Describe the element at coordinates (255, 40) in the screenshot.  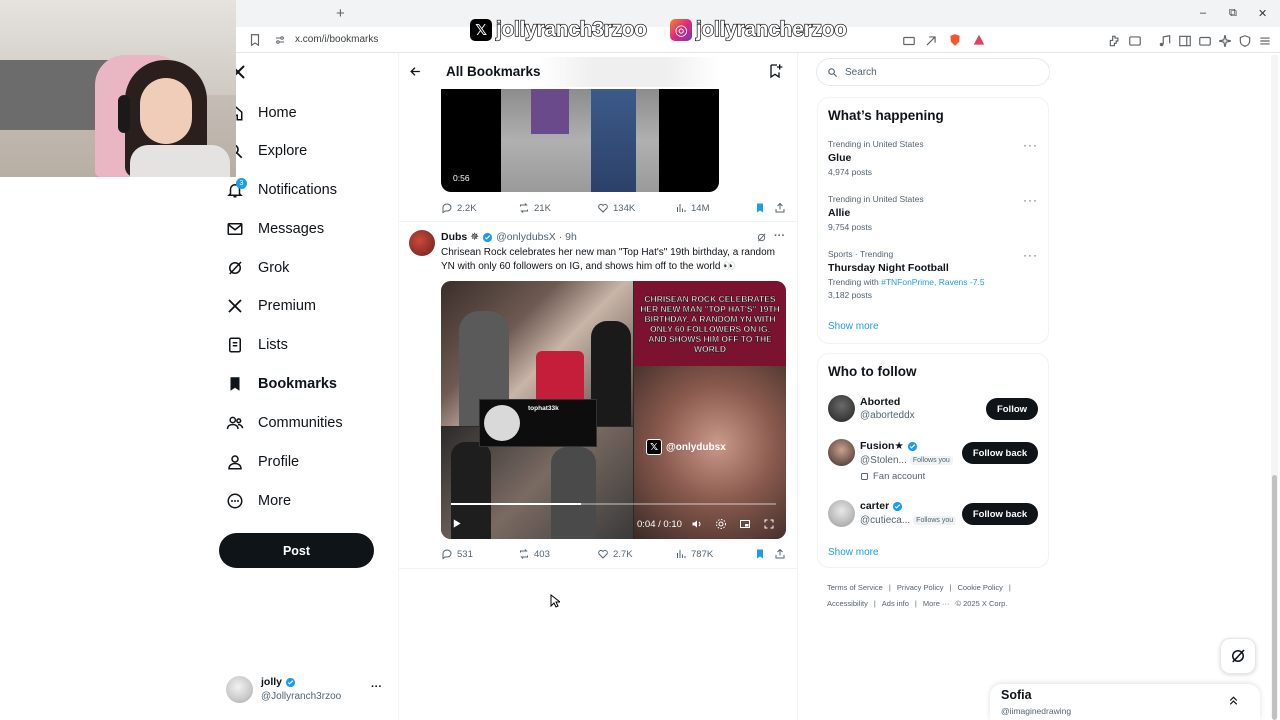
I see `bookmark-page-icon` at that location.